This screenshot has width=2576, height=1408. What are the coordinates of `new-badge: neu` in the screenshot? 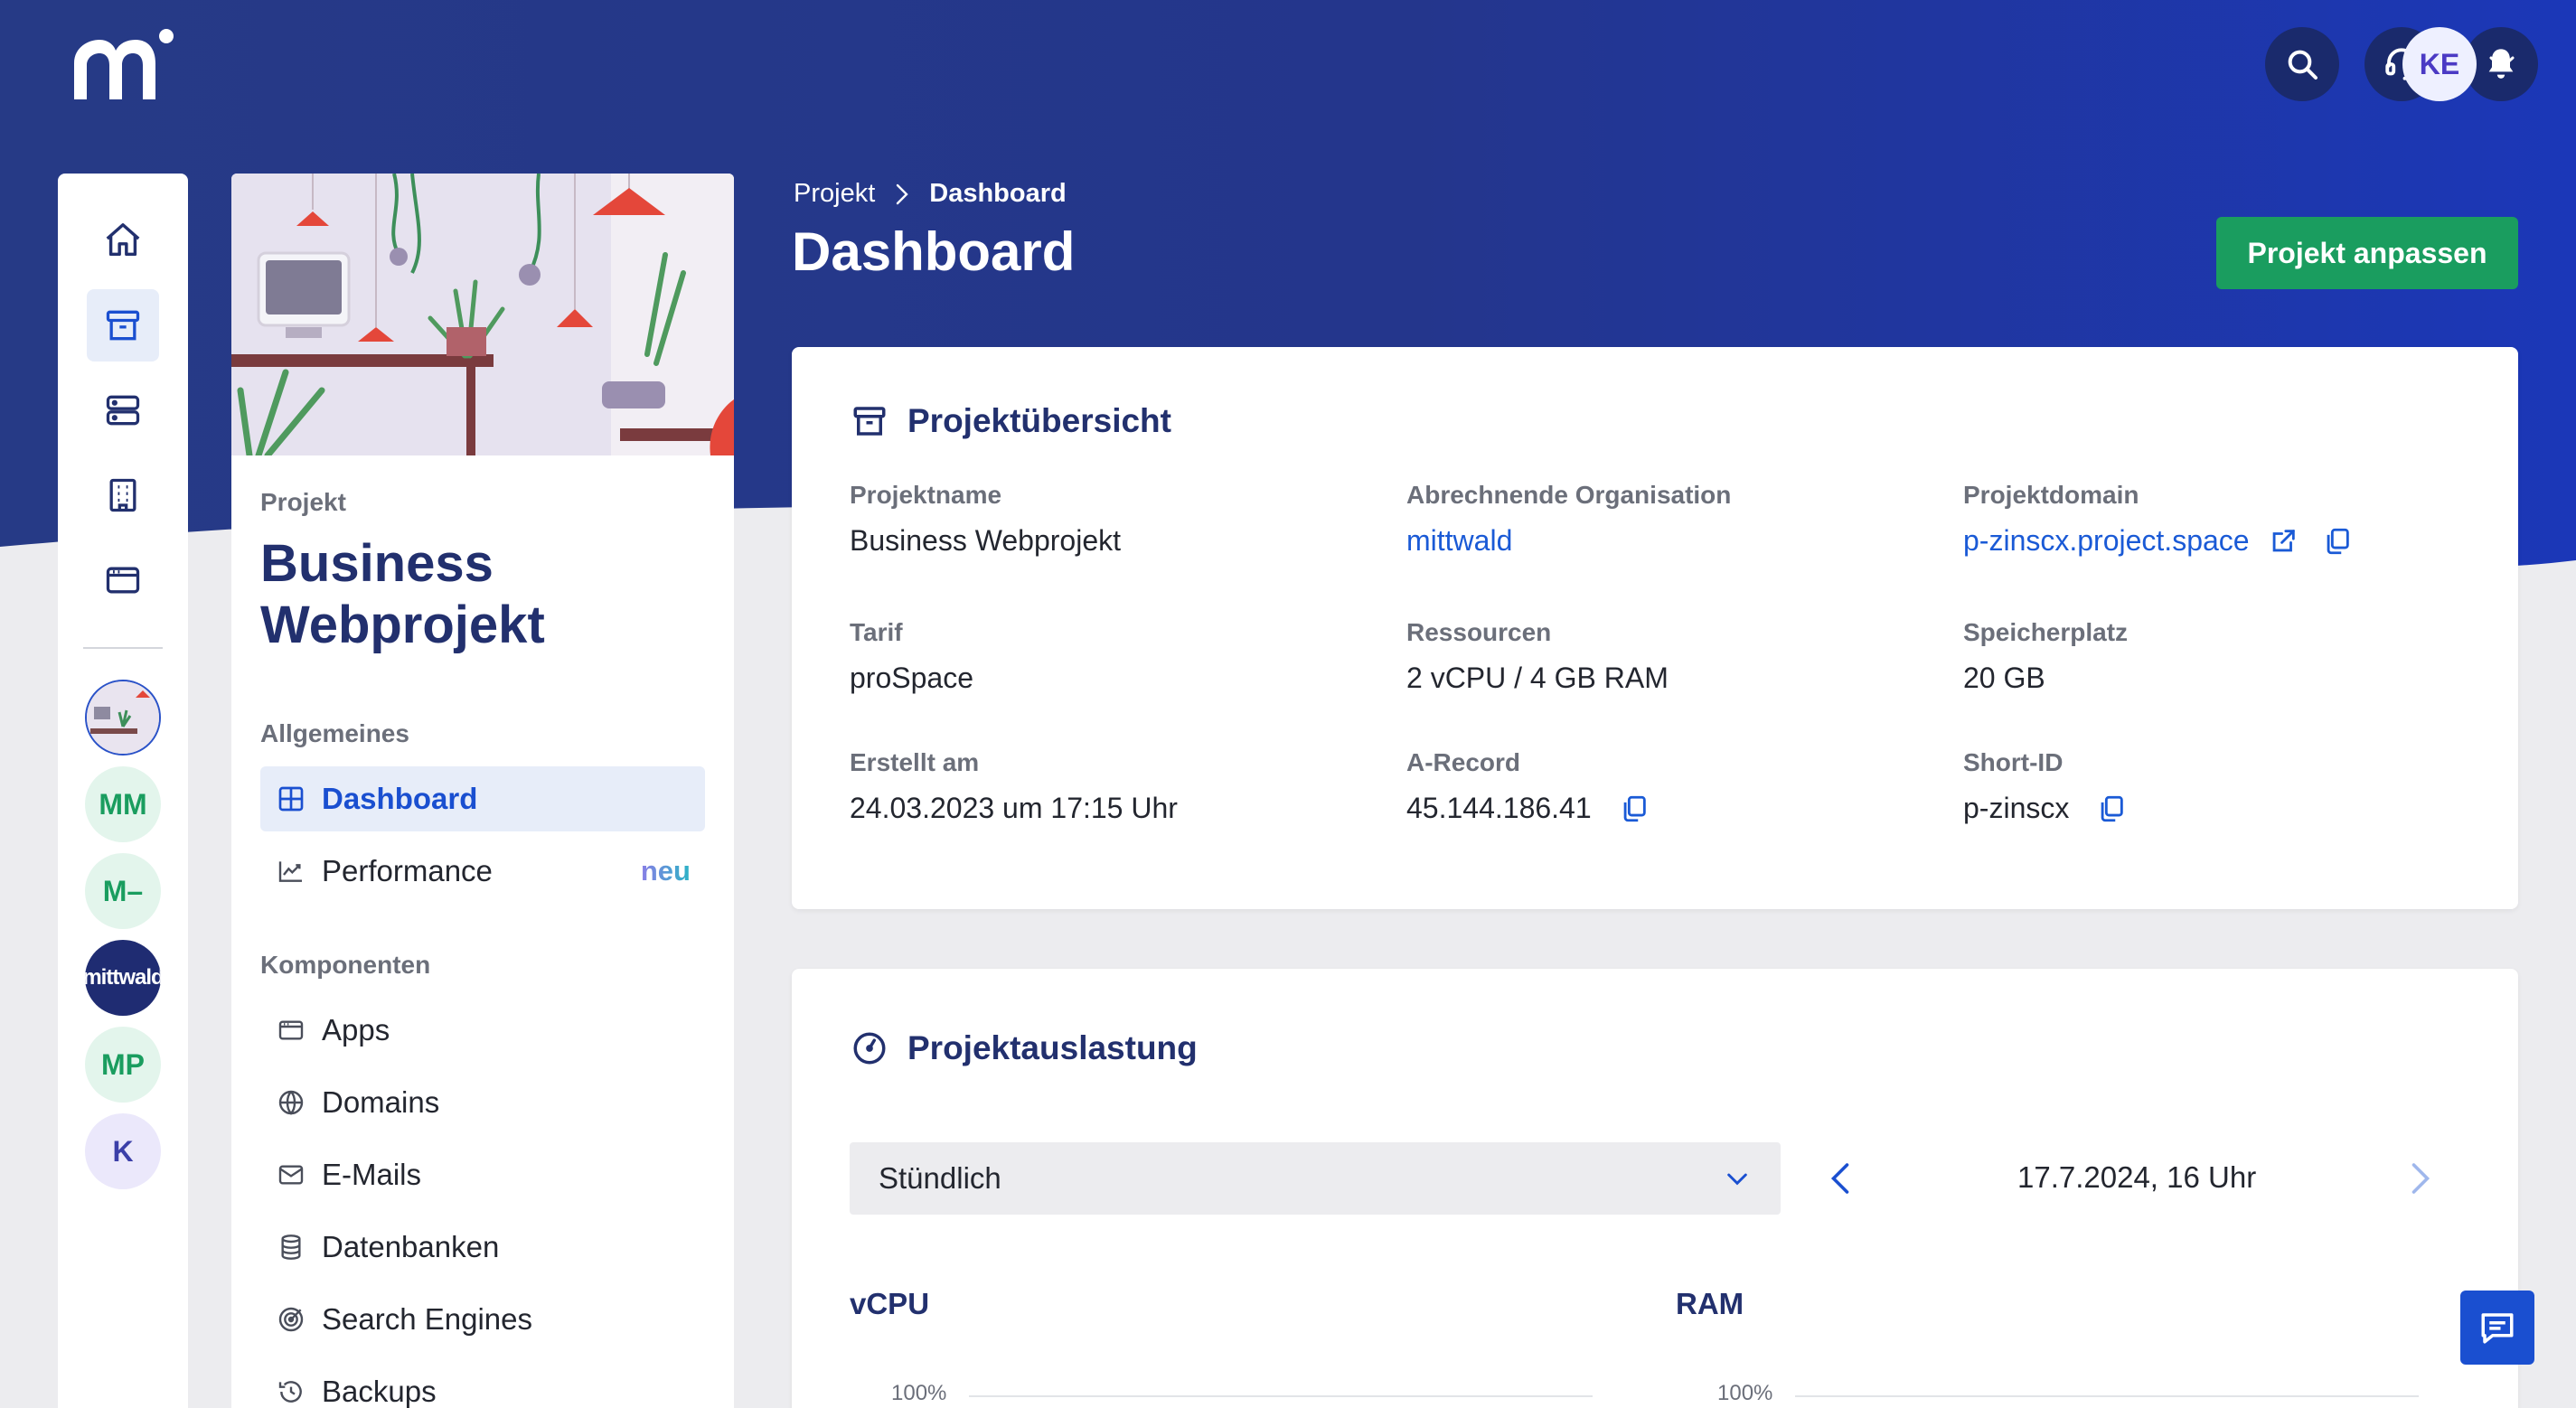 It's located at (665, 871).